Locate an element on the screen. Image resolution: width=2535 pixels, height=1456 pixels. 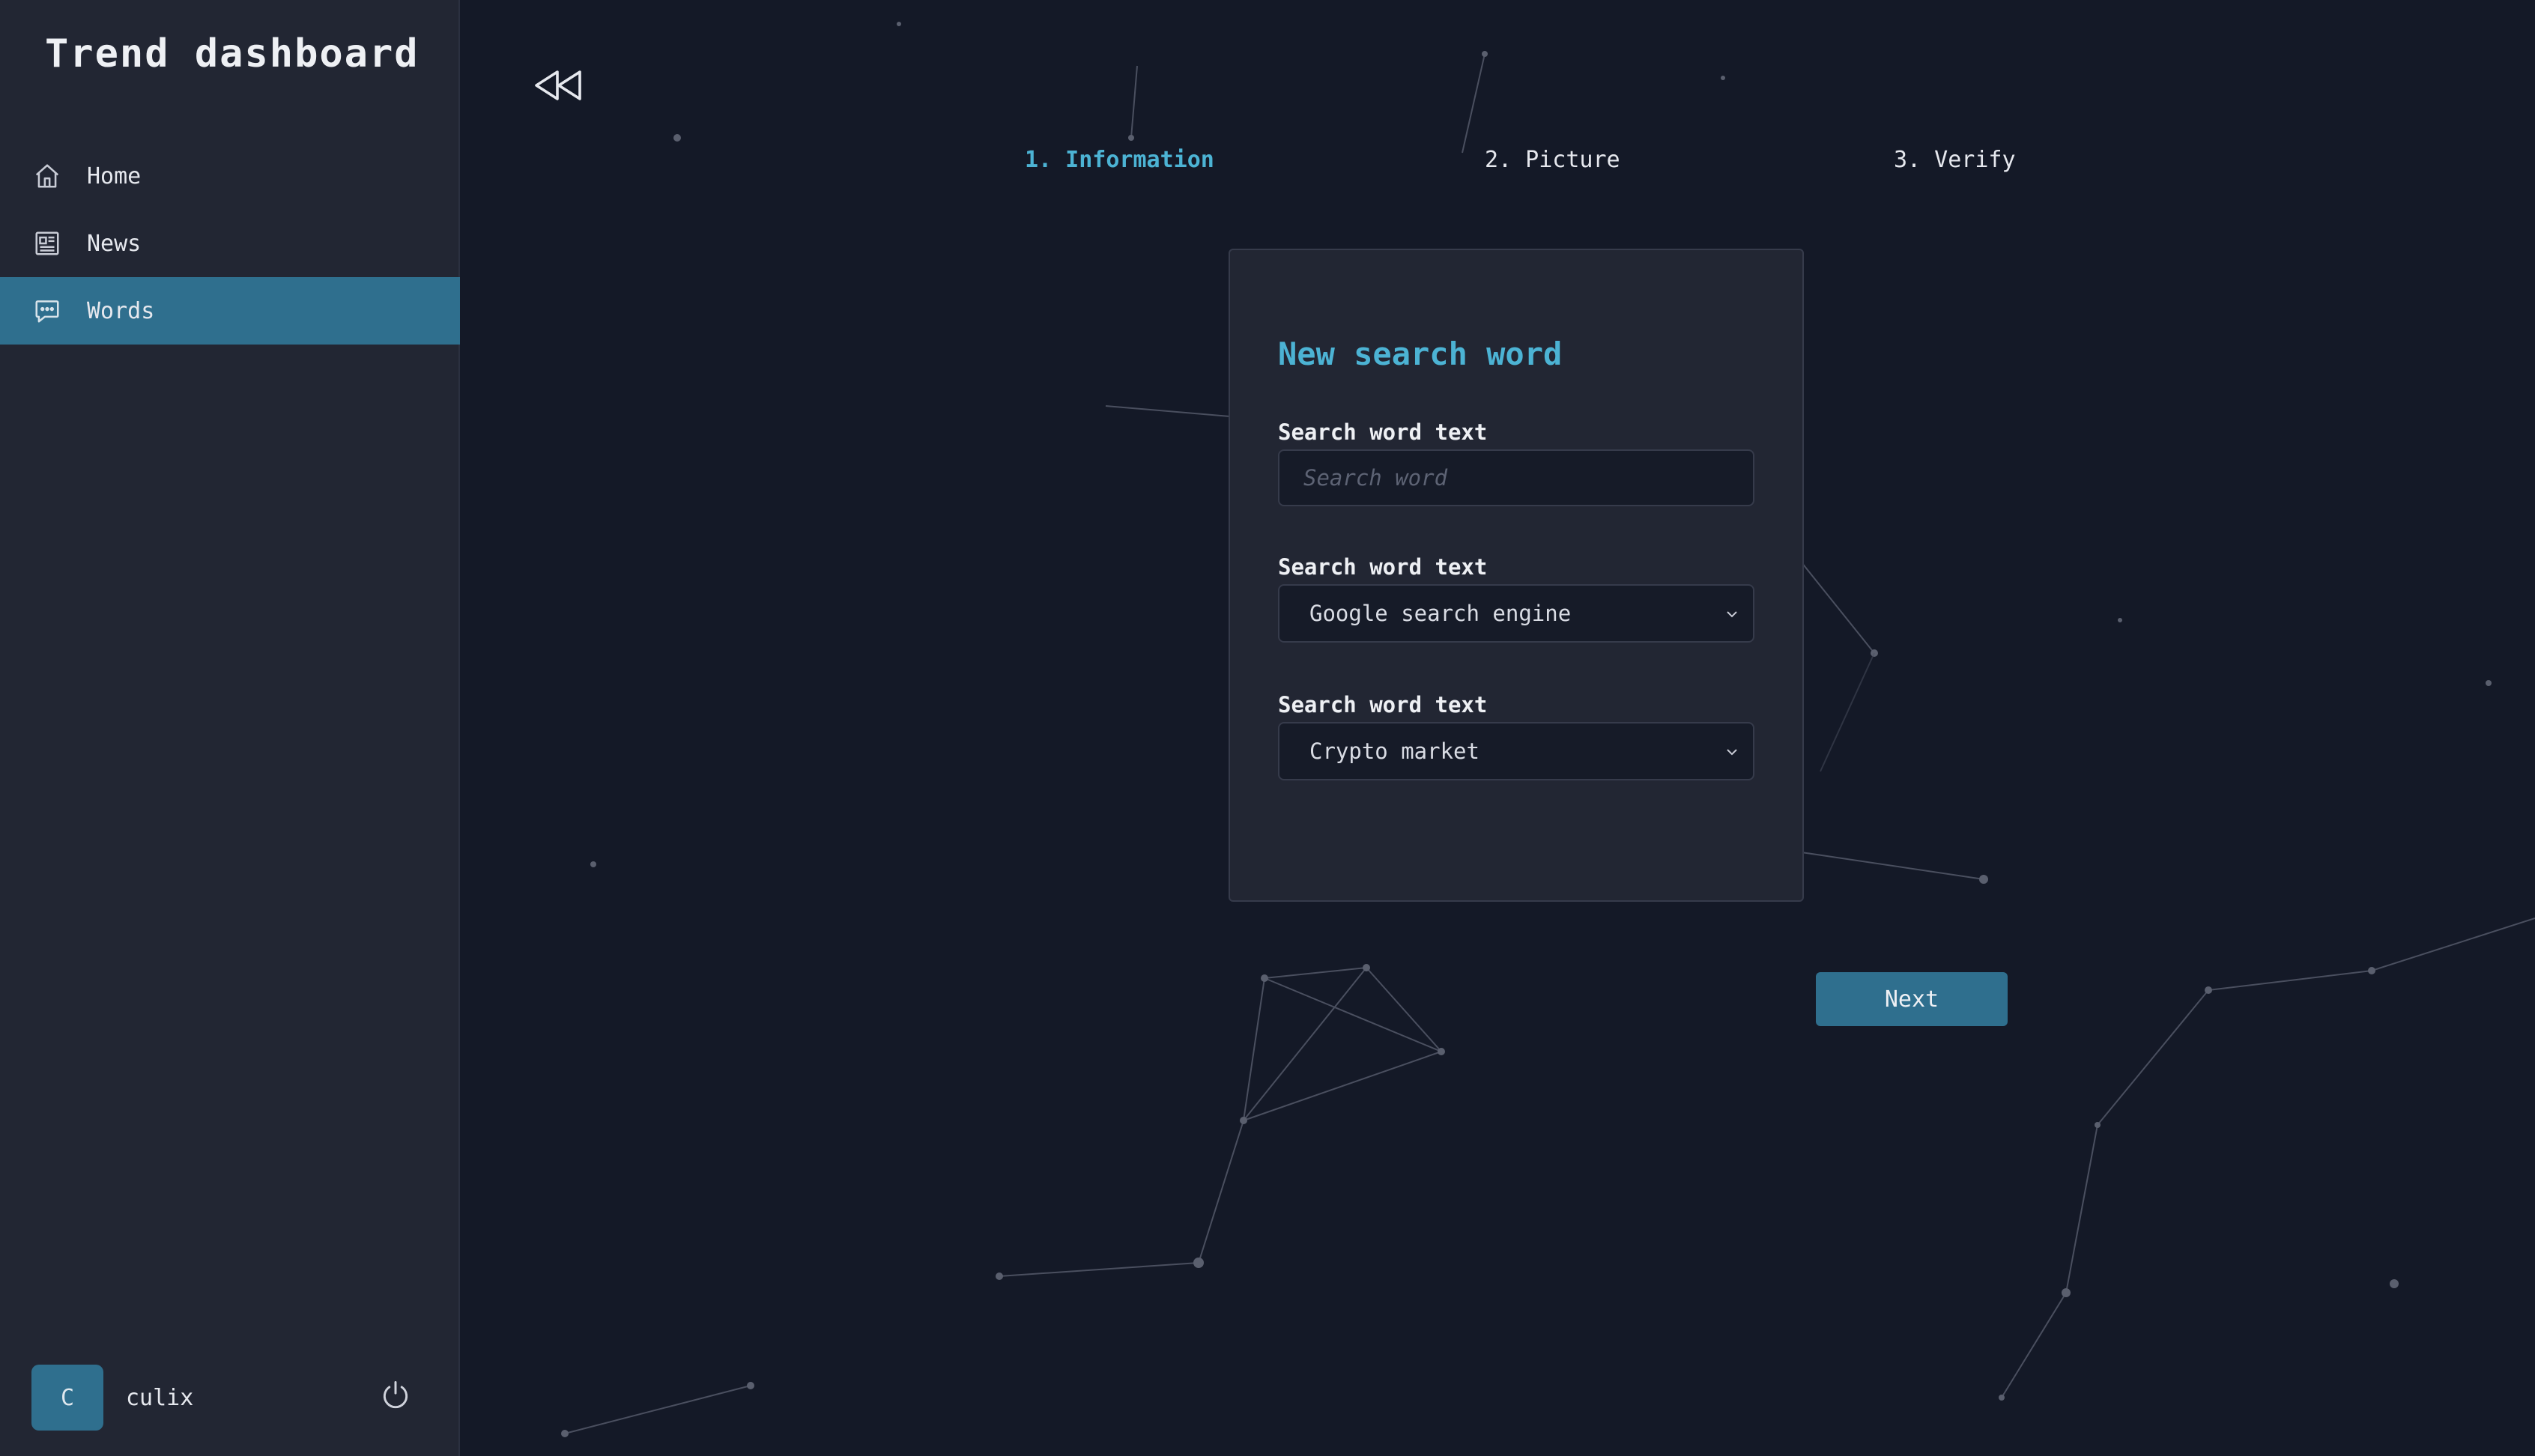
sidebar-item-label: News is located at coordinates (115, 243).